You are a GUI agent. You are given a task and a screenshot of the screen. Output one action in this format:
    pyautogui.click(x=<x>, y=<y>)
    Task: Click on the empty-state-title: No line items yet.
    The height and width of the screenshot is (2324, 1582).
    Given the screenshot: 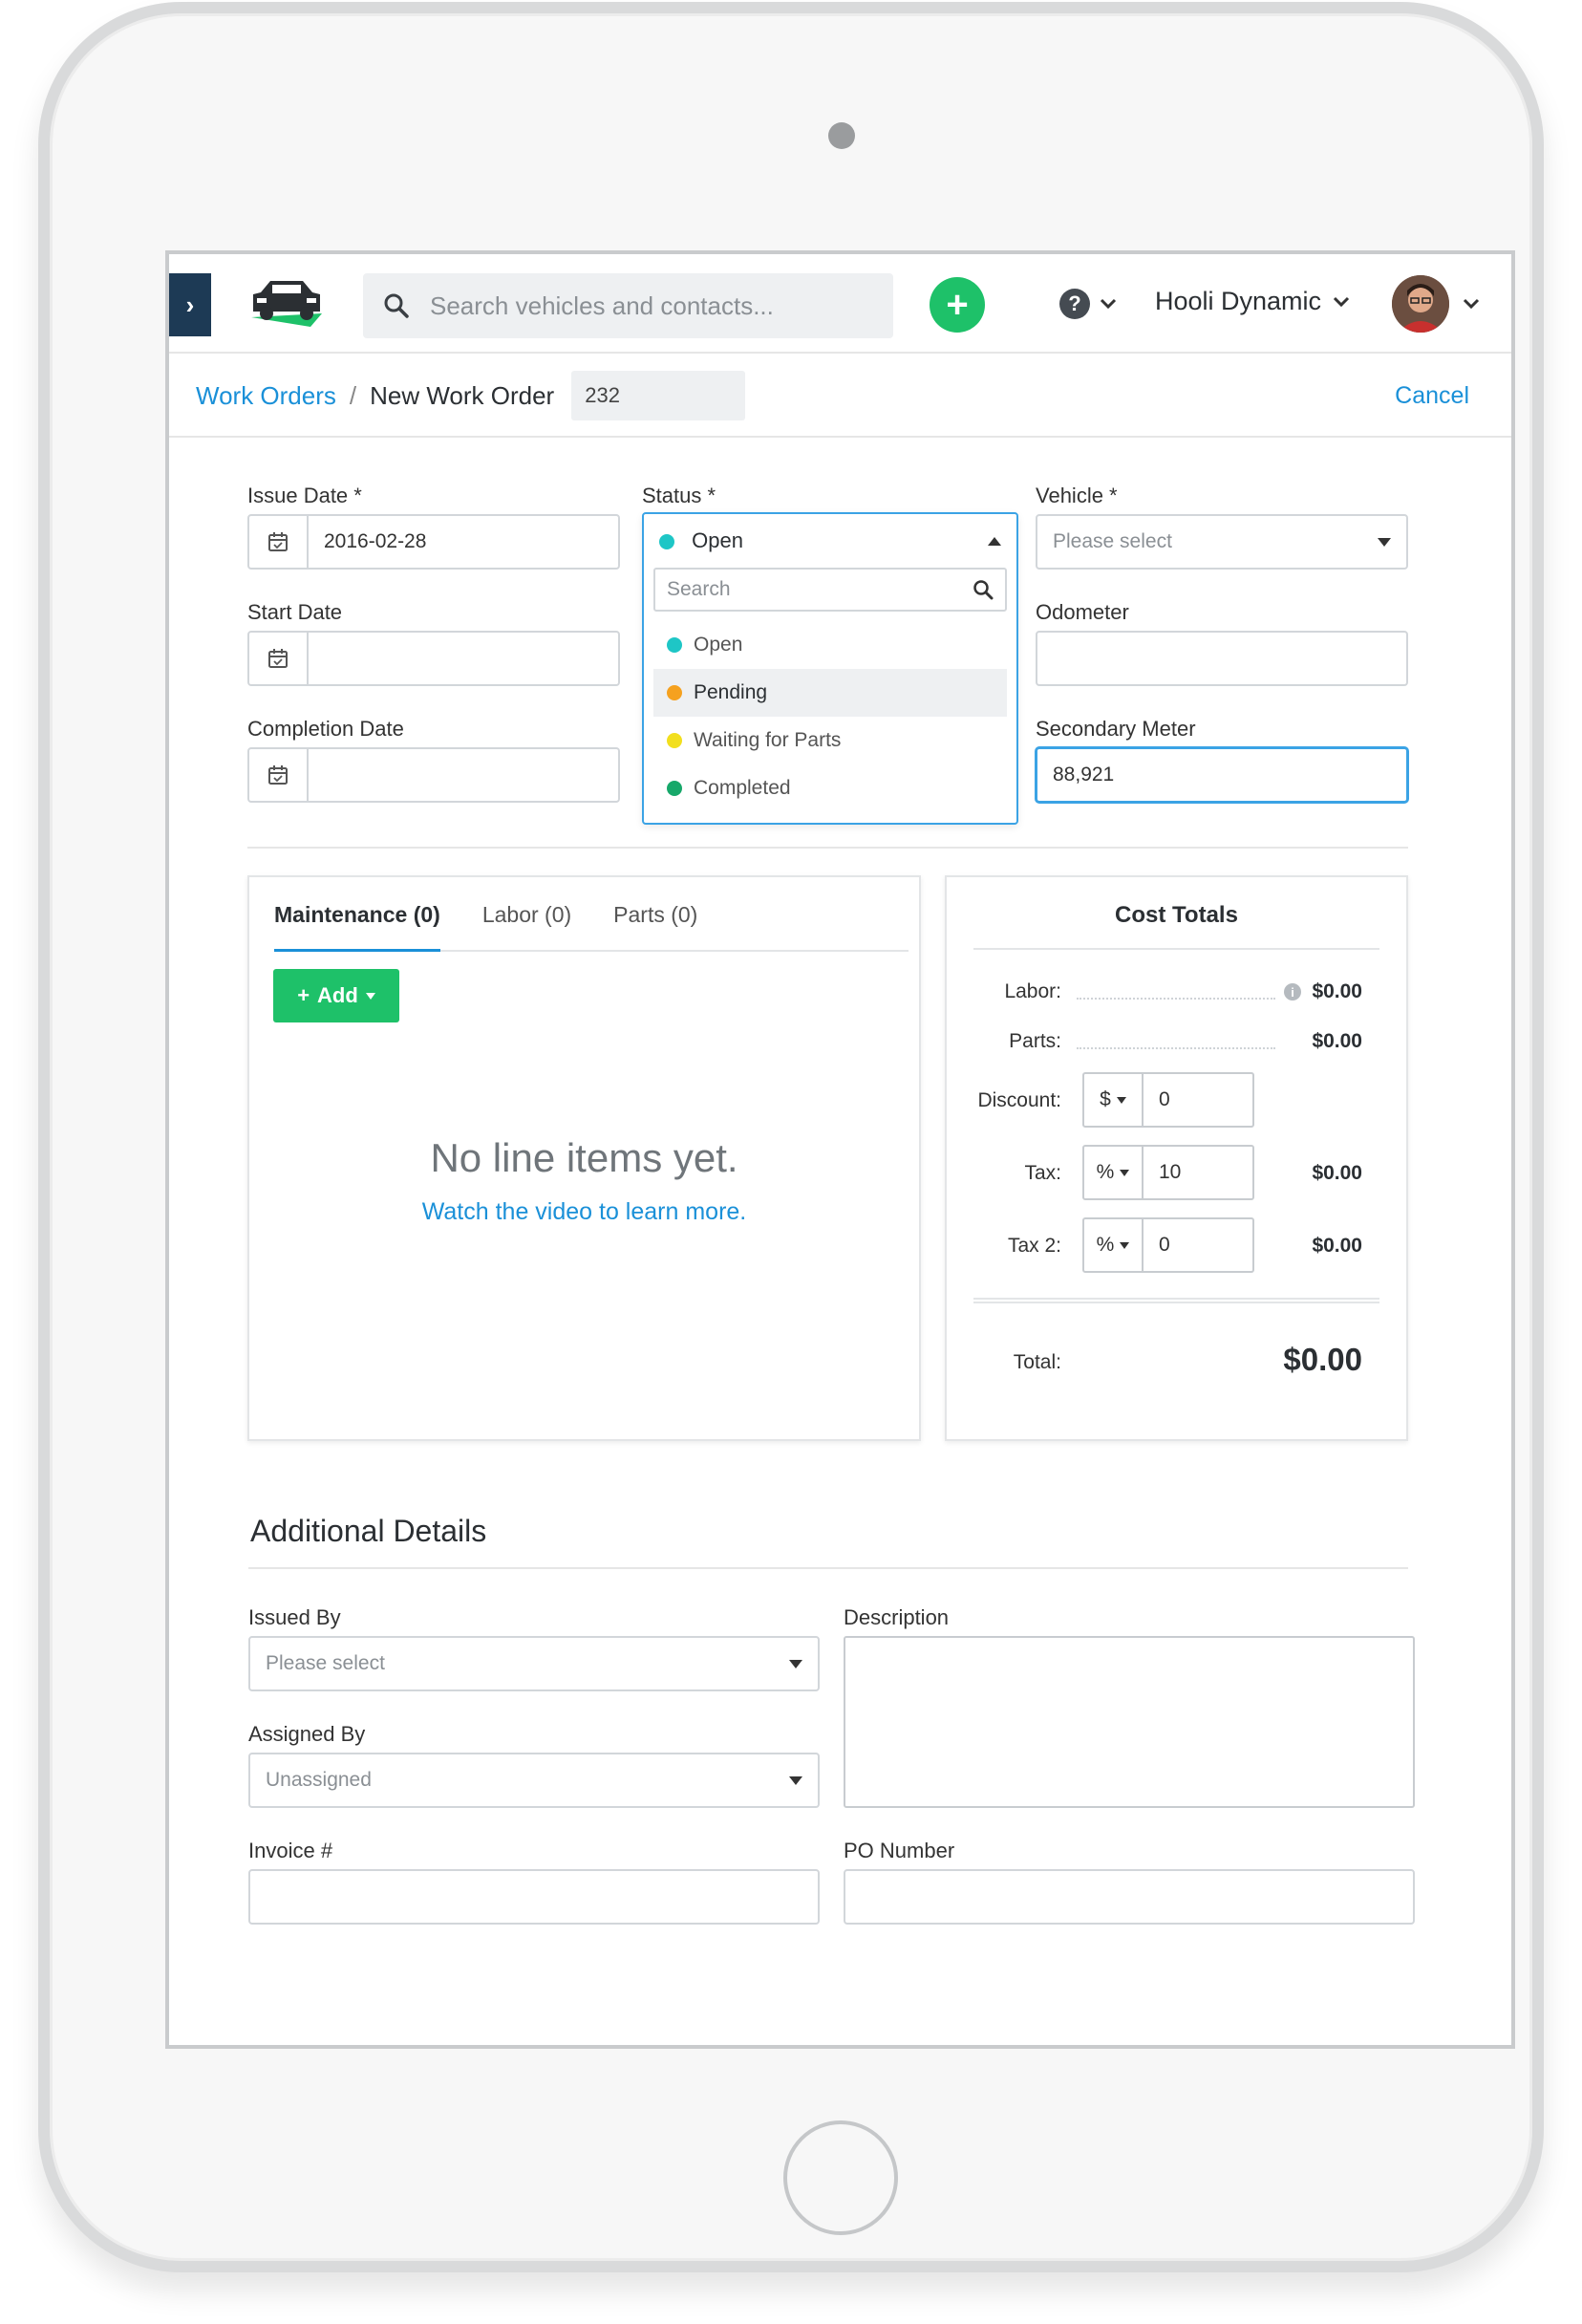 What is the action you would take?
    pyautogui.click(x=584, y=1157)
    